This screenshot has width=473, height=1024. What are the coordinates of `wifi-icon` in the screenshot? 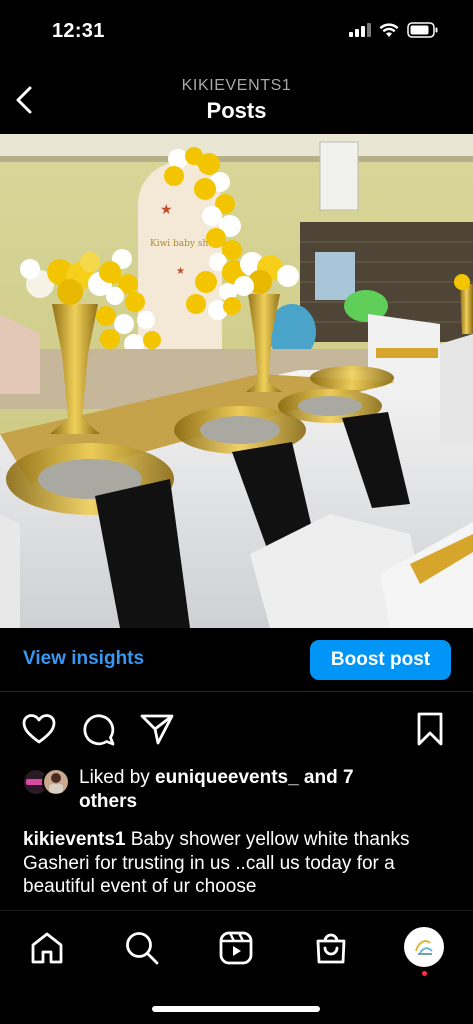 It's located at (389, 29).